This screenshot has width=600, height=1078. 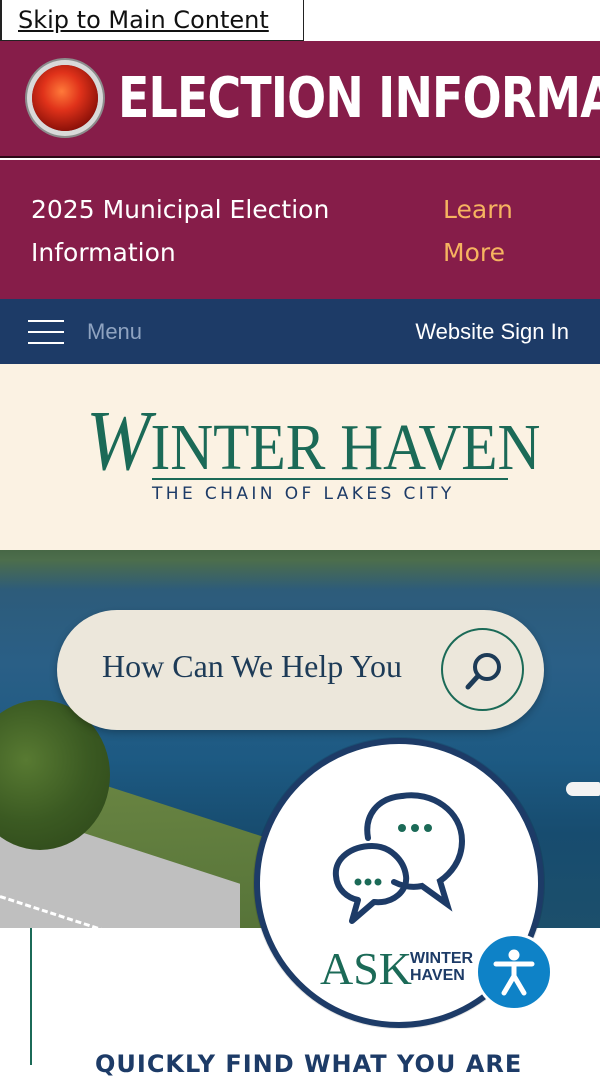 What do you see at coordinates (180, 231) in the screenshot?
I see `alert-text: 2025 Municipal Election Information` at bounding box center [180, 231].